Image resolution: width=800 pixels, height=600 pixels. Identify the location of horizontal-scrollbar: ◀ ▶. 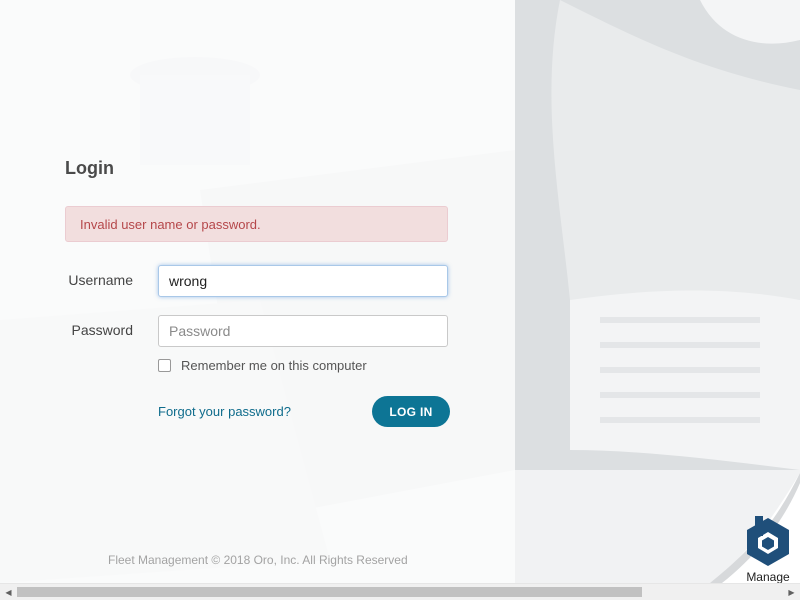
(400, 591).